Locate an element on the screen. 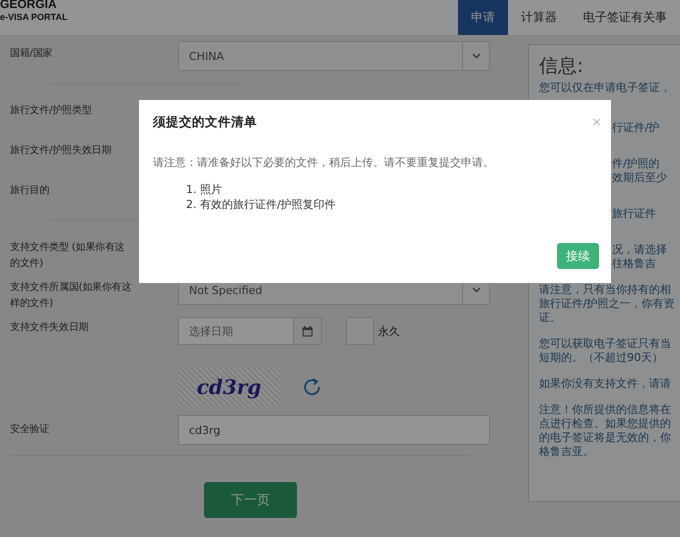  info-text: 况，请选择 is located at coordinates (639, 250).